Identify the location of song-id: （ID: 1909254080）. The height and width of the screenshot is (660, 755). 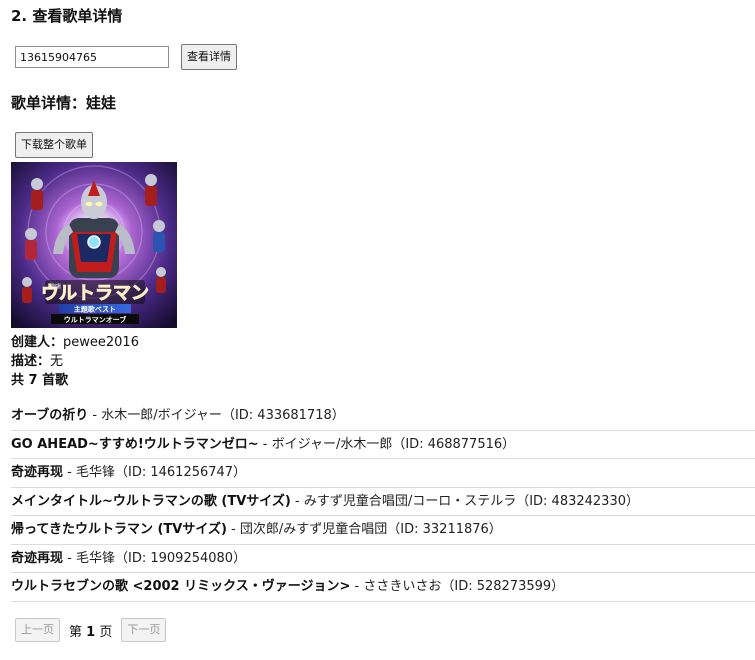
(181, 558).